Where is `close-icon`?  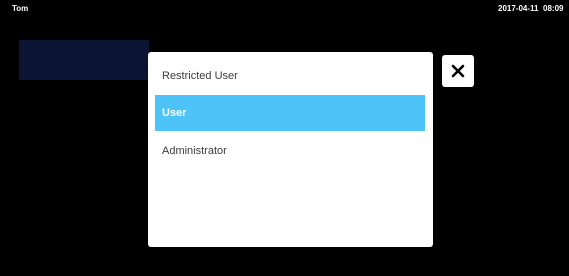
close-icon is located at coordinates (458, 71).